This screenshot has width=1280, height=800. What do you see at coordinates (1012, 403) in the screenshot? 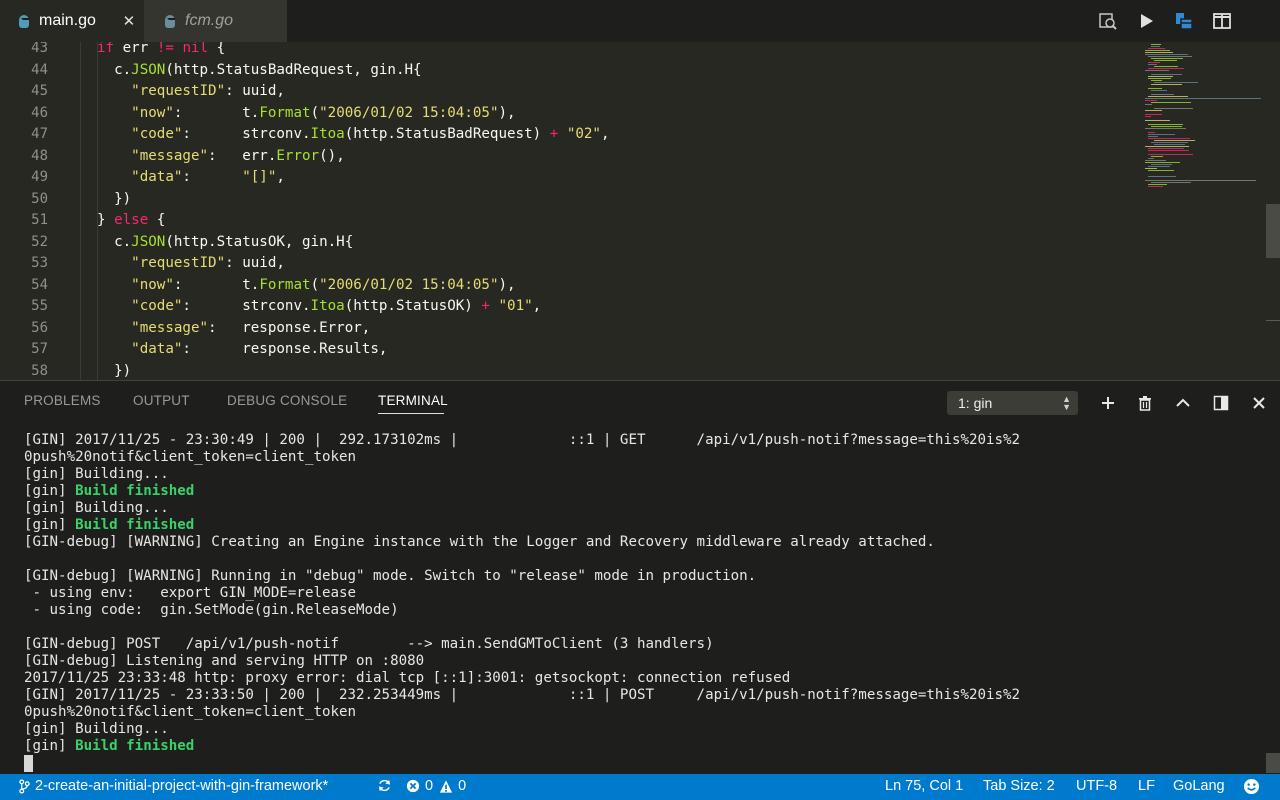
I see `terminal-select: 1: gin ▲ ▼` at bounding box center [1012, 403].